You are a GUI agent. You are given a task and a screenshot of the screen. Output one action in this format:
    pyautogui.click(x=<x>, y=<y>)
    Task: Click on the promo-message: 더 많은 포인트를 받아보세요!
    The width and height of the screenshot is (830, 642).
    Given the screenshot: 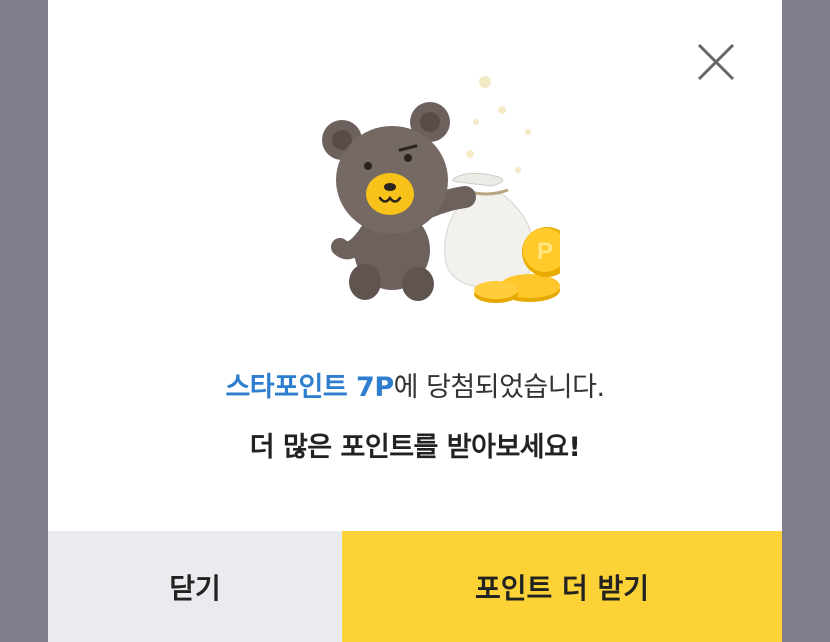 What is the action you would take?
    pyautogui.click(x=415, y=447)
    